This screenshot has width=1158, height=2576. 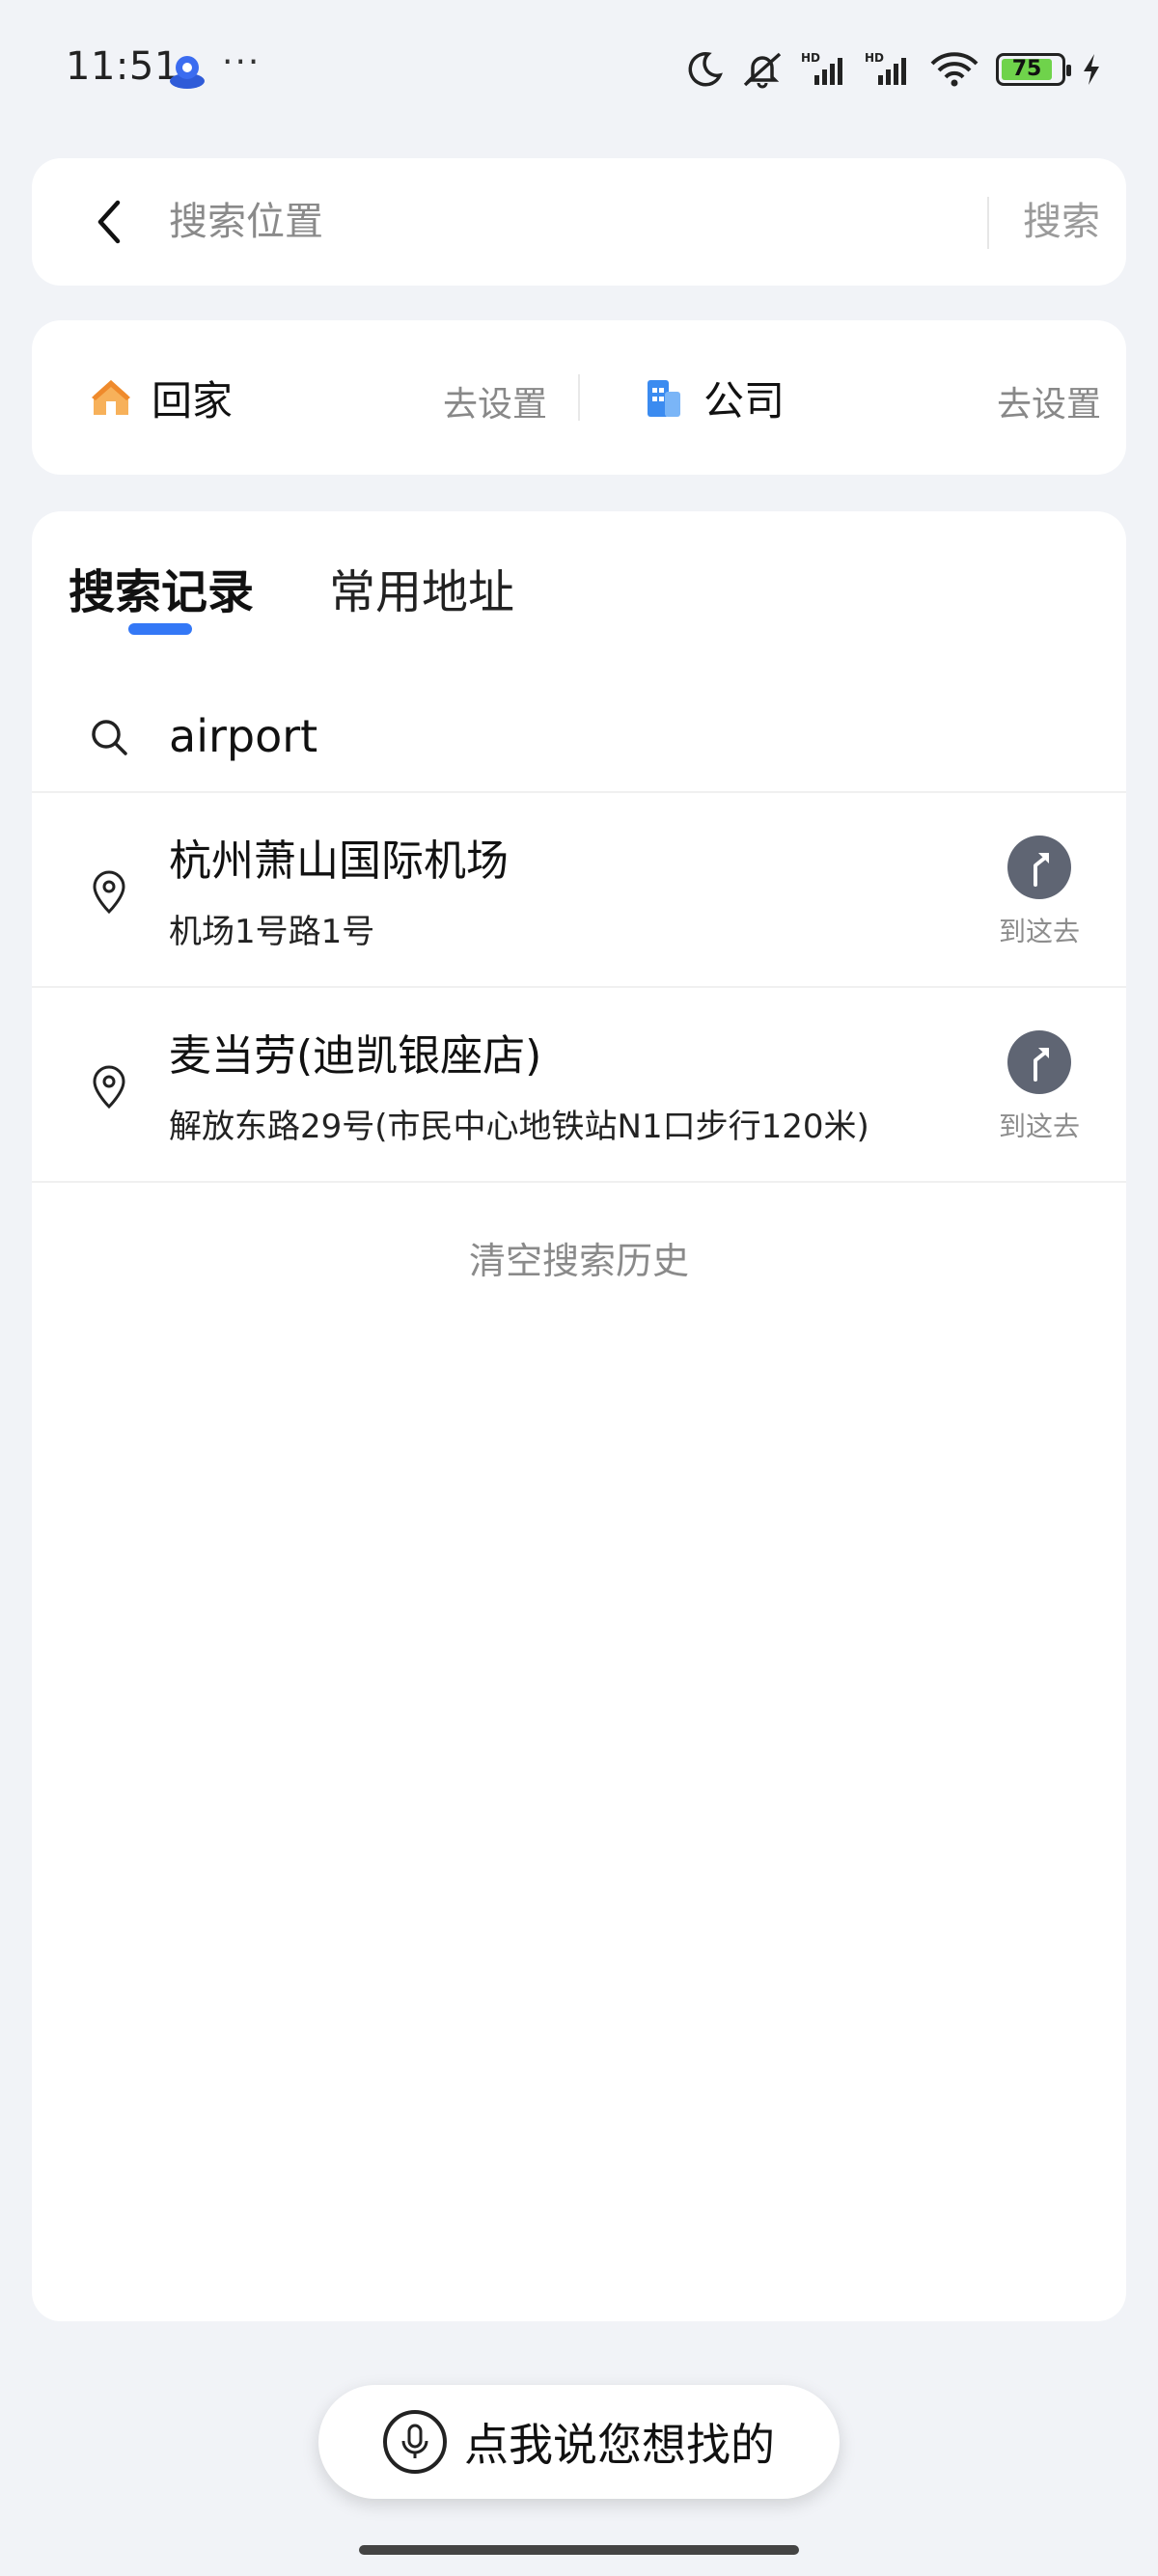 What do you see at coordinates (495, 401) in the screenshot?
I see `home-set-button: 去设置` at bounding box center [495, 401].